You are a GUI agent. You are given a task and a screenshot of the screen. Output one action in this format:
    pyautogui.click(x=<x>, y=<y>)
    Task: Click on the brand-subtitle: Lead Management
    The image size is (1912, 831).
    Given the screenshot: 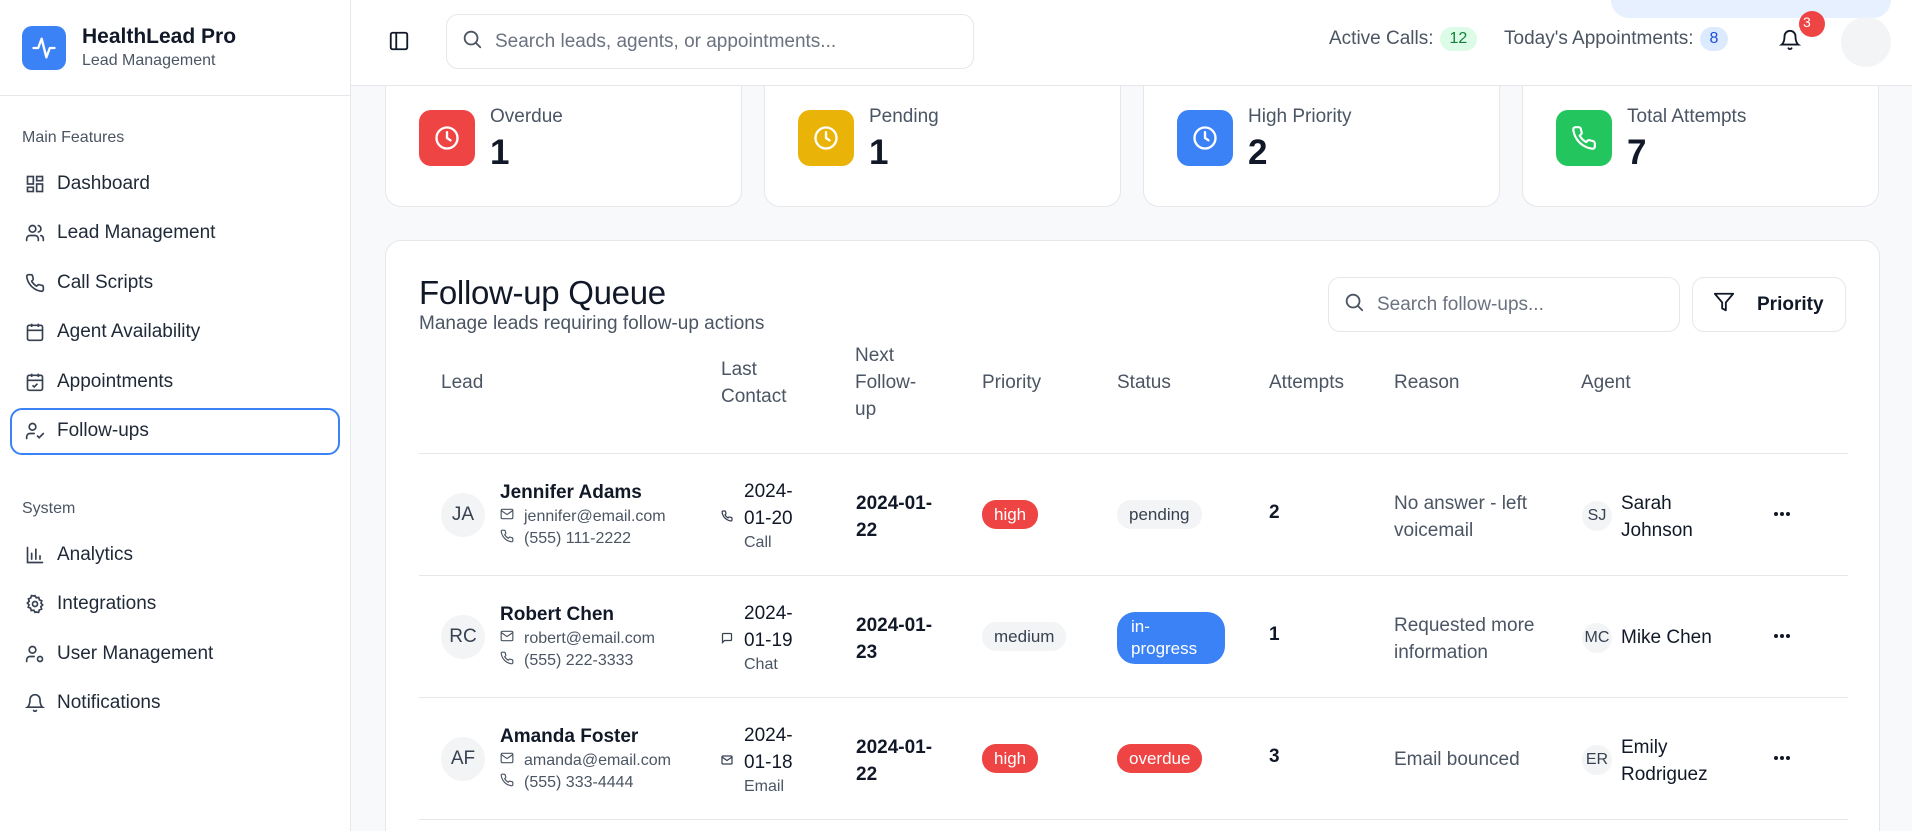 What is the action you would take?
    pyautogui.click(x=149, y=60)
    